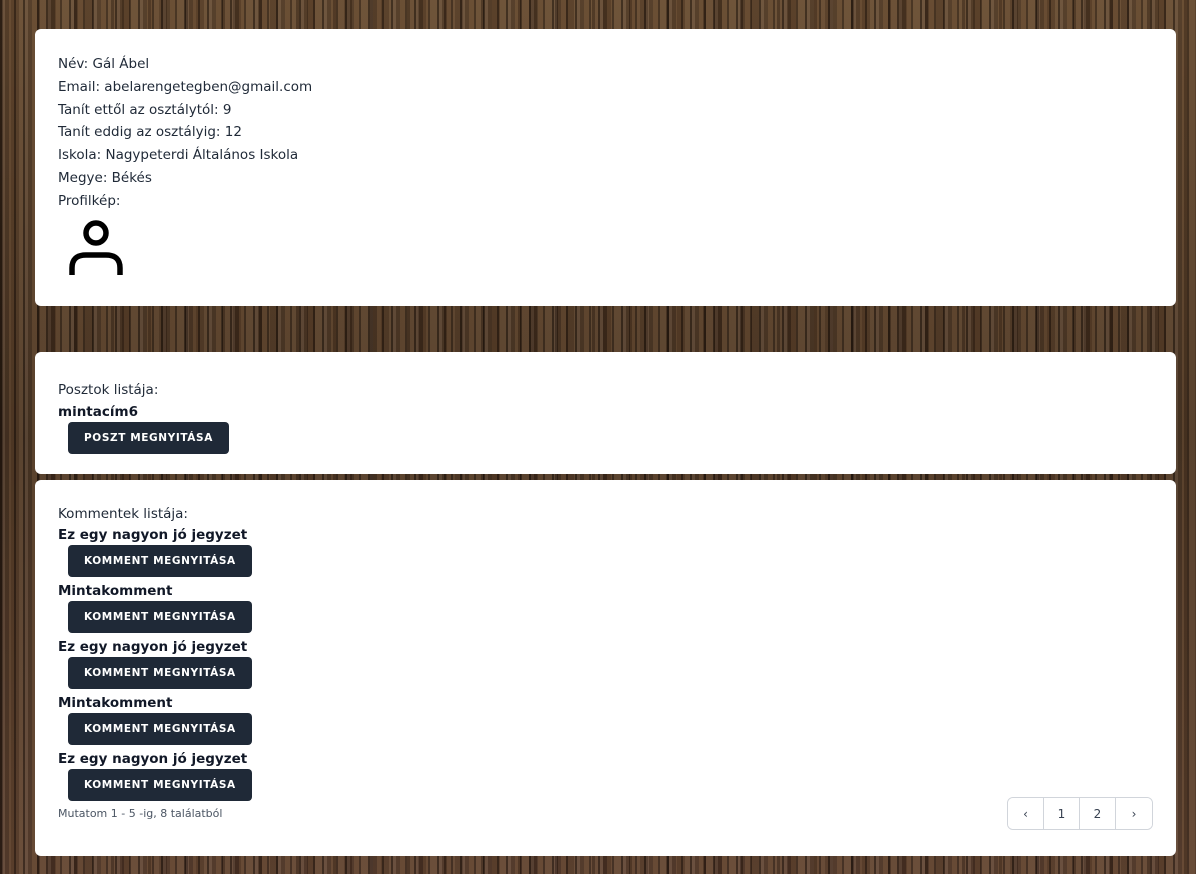 The width and height of the screenshot is (1196, 874). What do you see at coordinates (123, 514) in the screenshot?
I see `comments-list-label: Kommentek listája:` at bounding box center [123, 514].